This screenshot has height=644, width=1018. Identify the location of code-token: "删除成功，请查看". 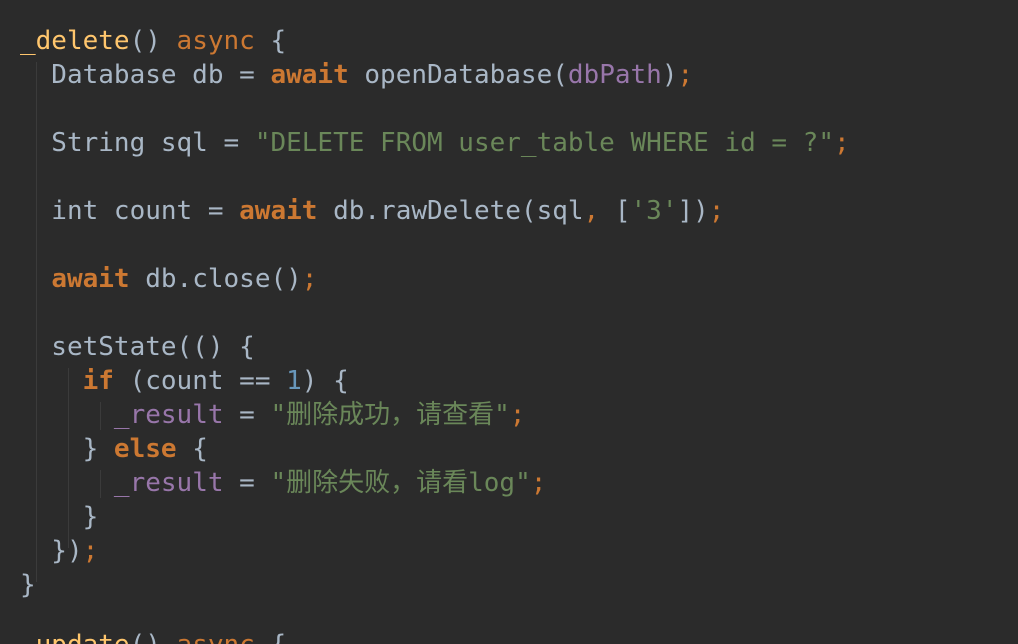
(390, 415).